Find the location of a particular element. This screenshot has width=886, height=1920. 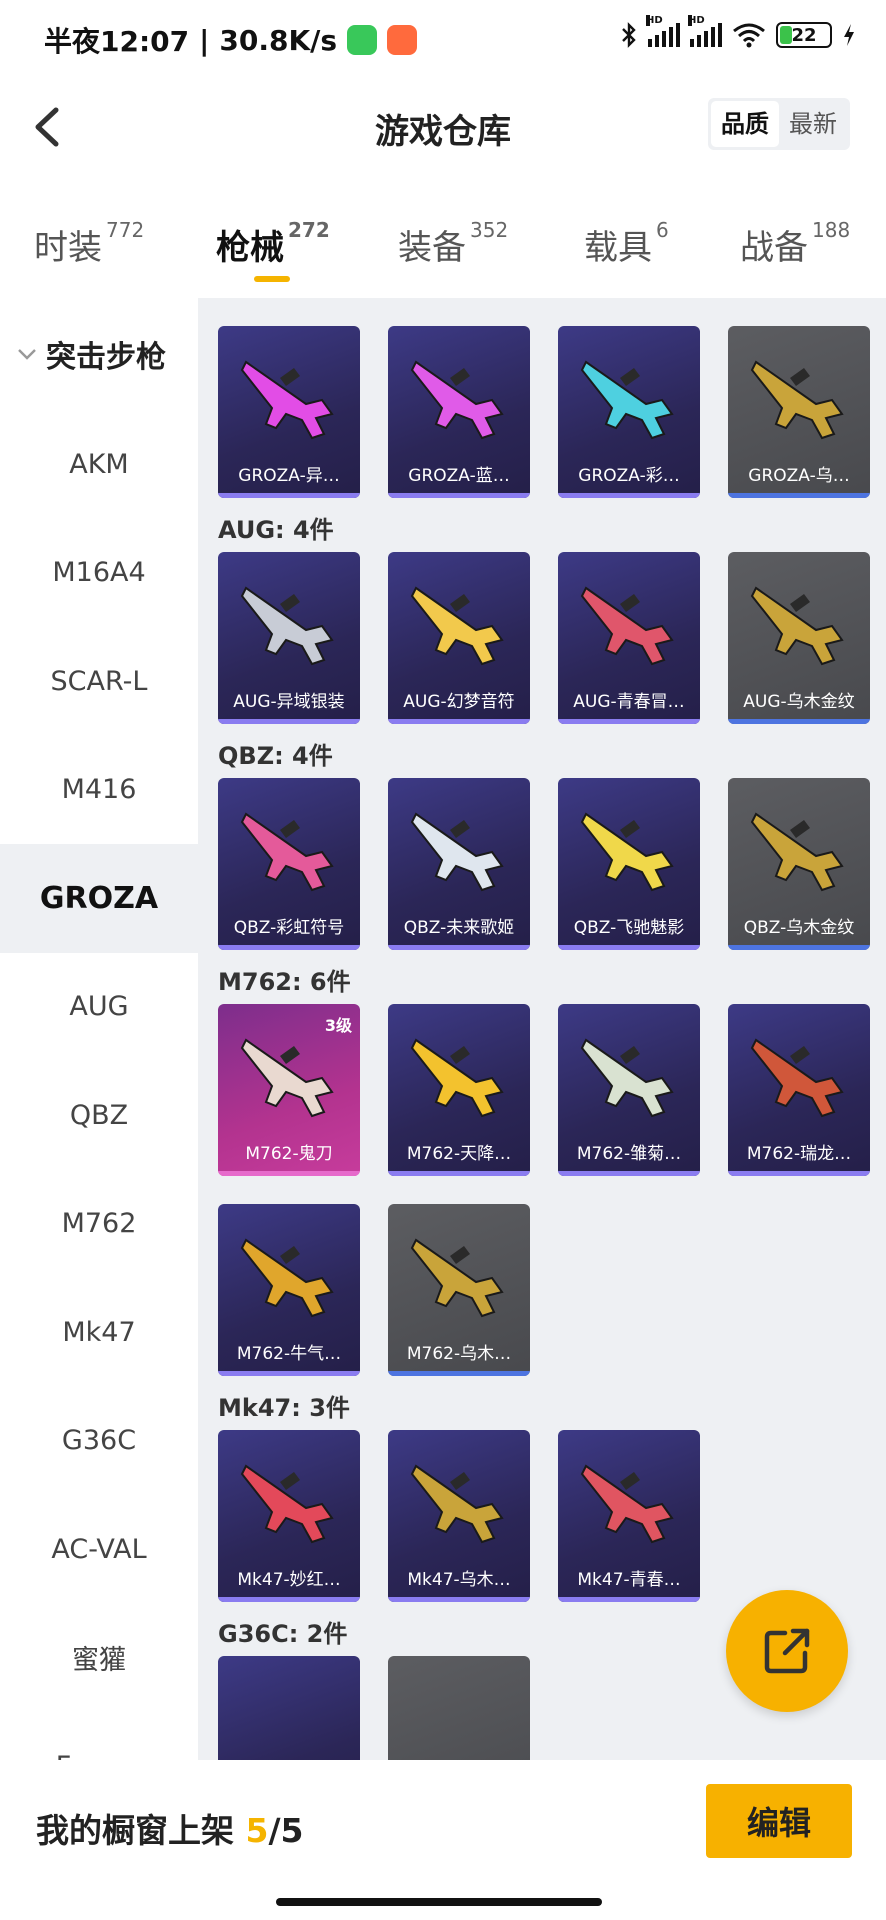

weapon-card-name: QBZ-未来歌姬 is located at coordinates (459, 928).